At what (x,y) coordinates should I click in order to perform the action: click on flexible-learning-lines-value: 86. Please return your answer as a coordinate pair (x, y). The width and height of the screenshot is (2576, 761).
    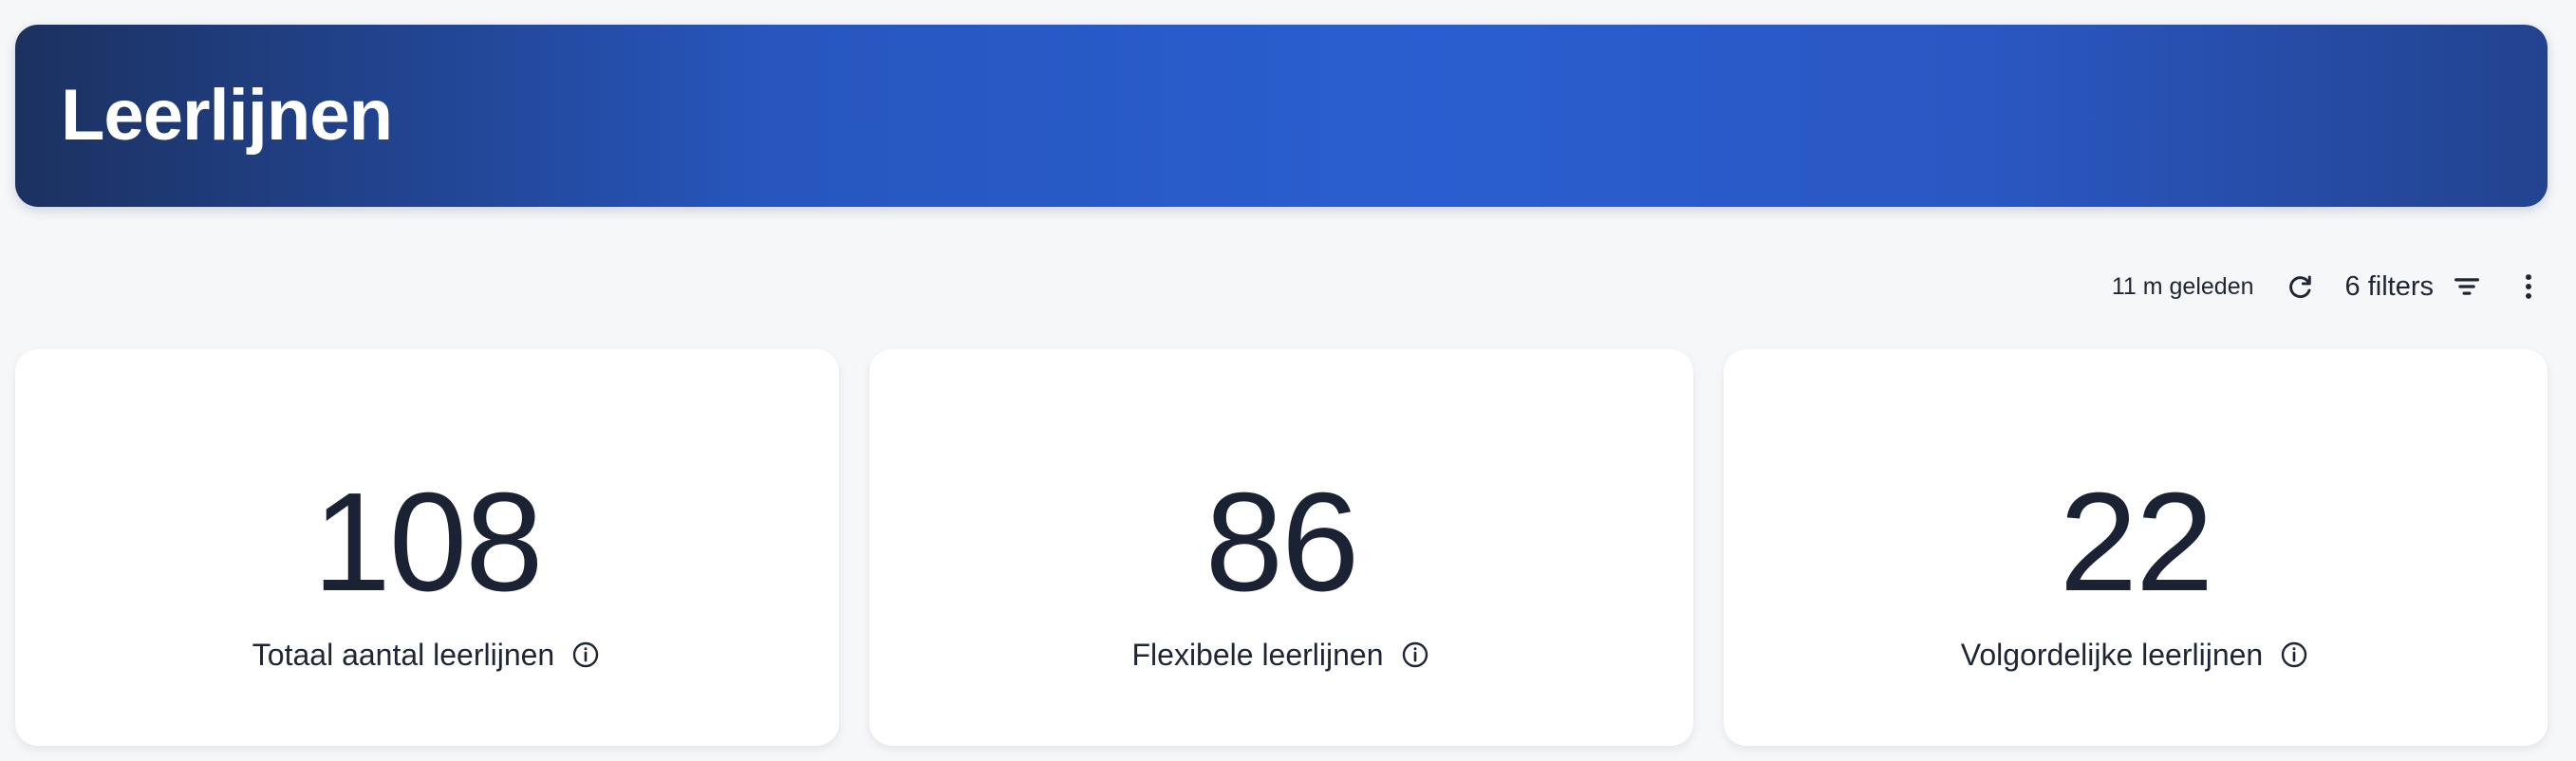
    Looking at the image, I should click on (1282, 542).